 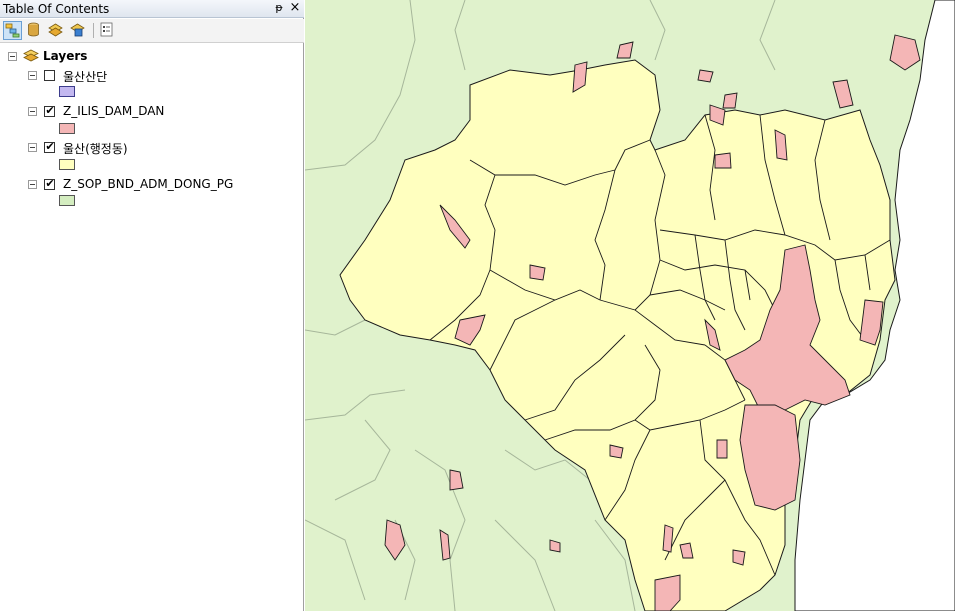 I want to click on close-icon: ×, so click(x=295, y=8).